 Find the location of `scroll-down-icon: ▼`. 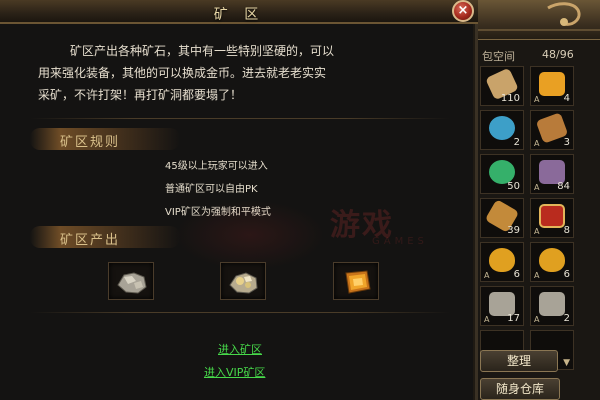

scroll-down-icon: ▼ is located at coordinates (566, 363).